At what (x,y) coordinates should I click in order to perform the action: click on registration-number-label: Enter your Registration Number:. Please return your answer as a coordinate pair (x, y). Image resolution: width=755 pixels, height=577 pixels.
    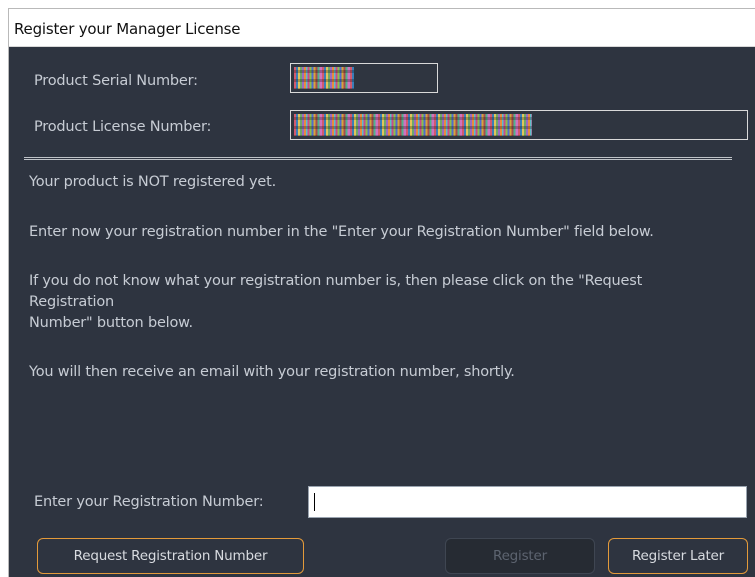
    Looking at the image, I should click on (149, 502).